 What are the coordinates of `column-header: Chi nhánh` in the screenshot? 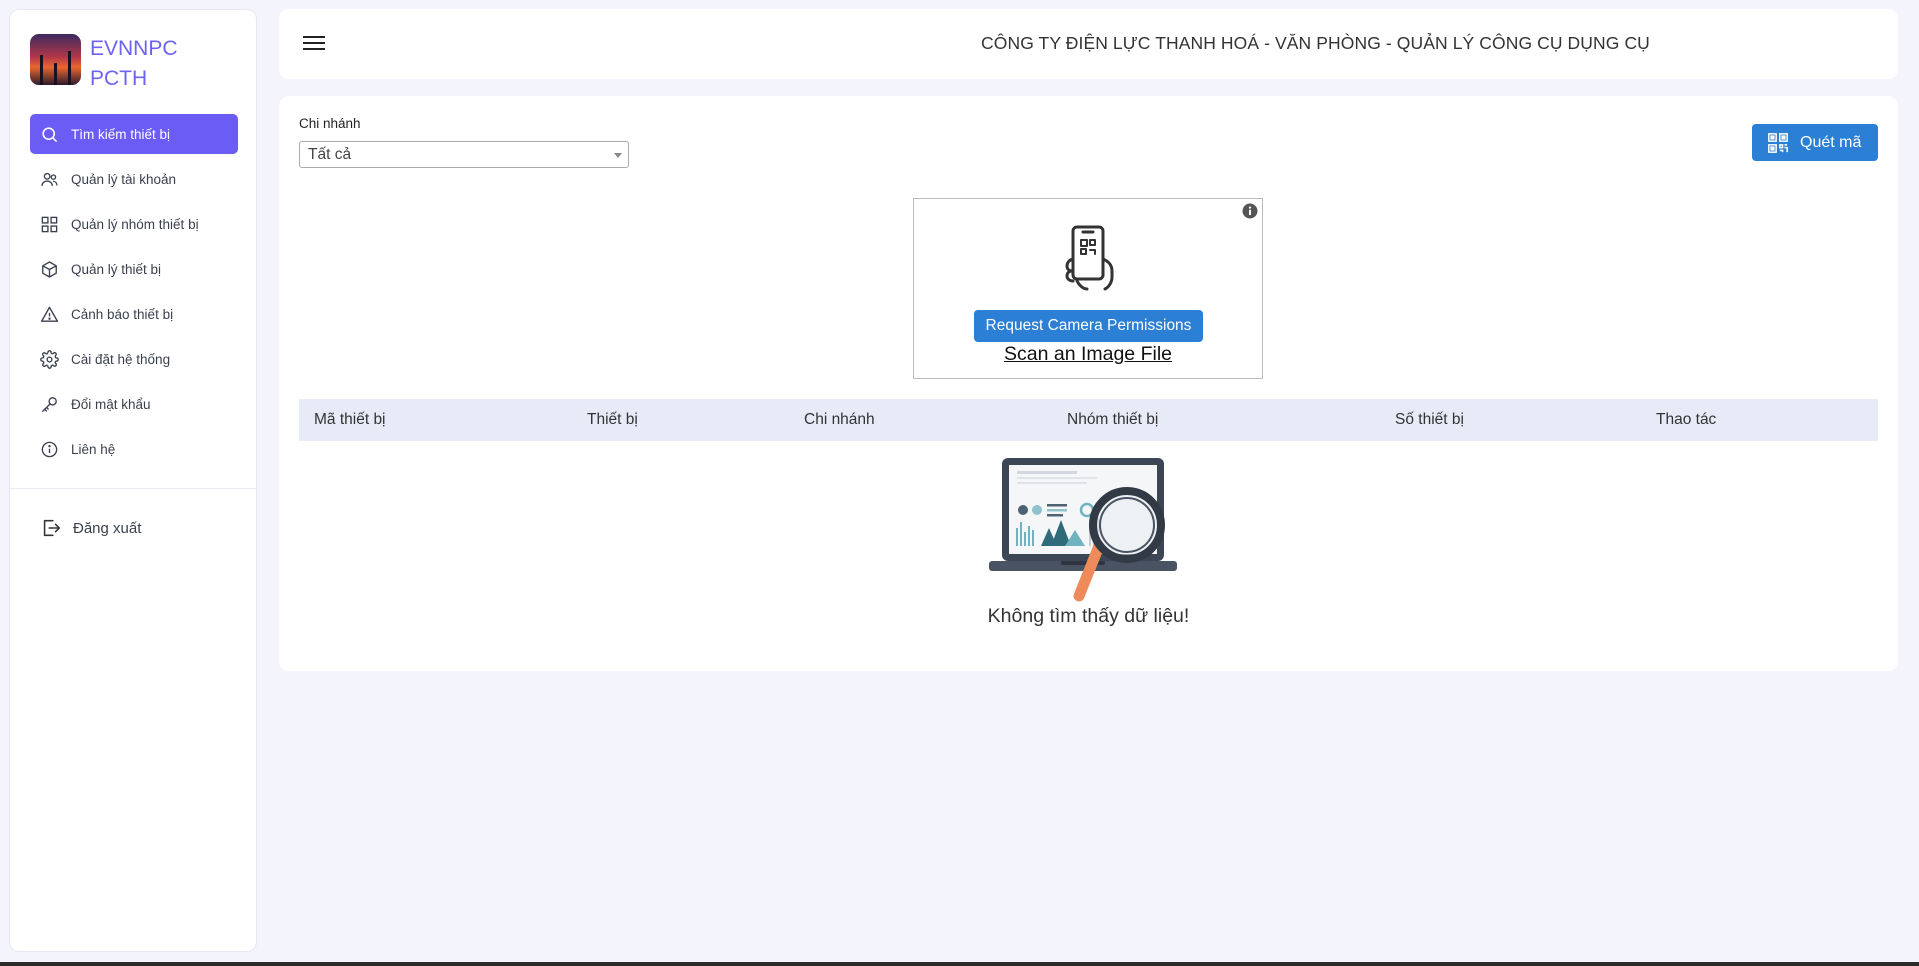 It's located at (839, 419).